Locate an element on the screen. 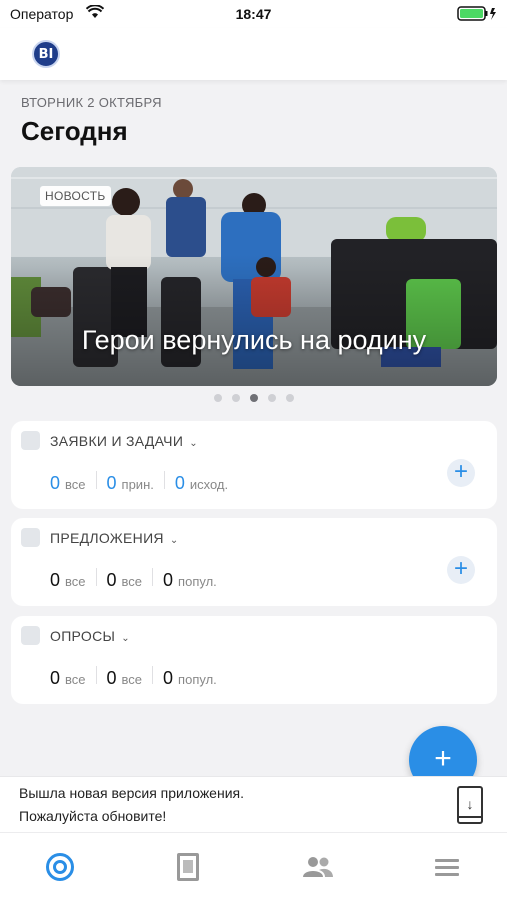 The height and width of the screenshot is (900, 507). menu-icon is located at coordinates (447, 867).